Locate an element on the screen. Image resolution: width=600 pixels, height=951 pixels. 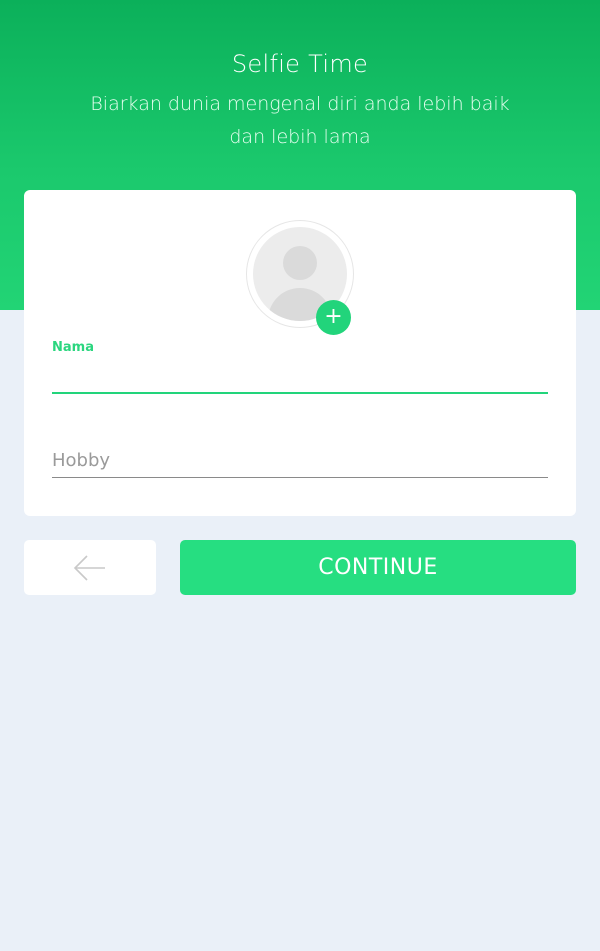
name-field-label: Nama is located at coordinates (73, 347).